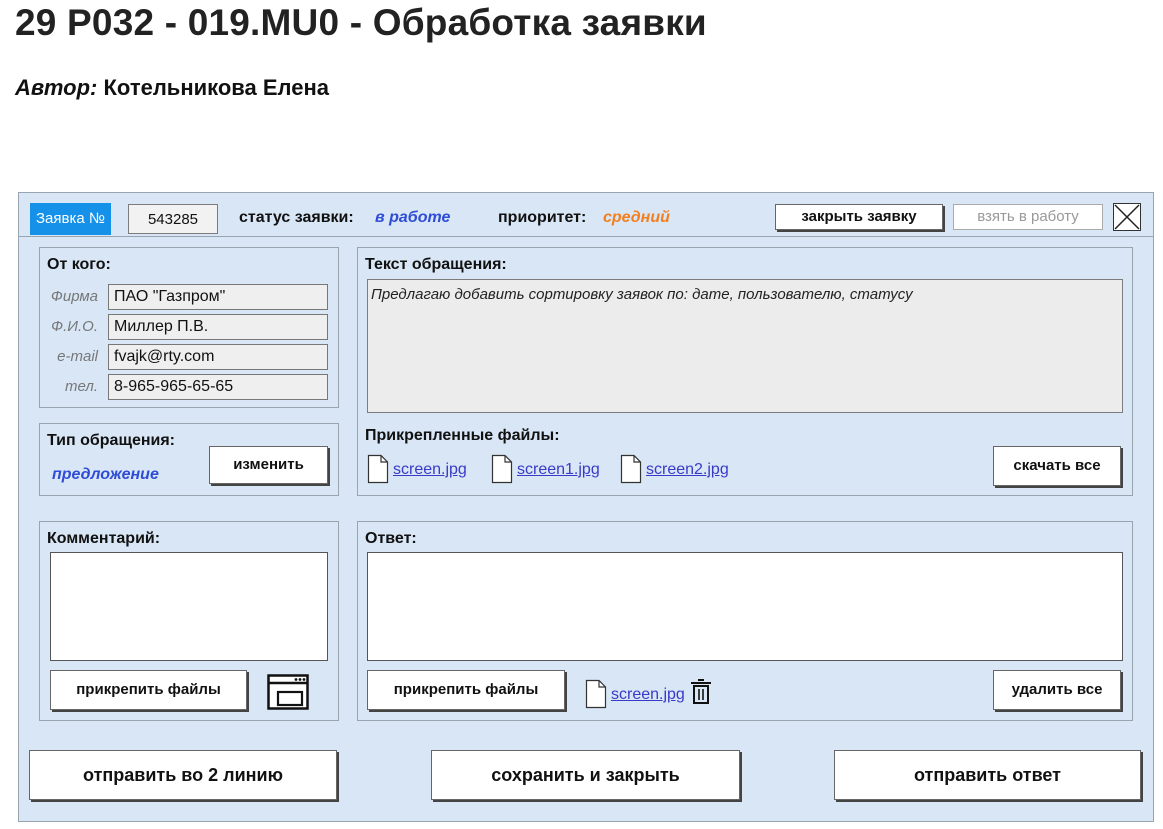  Describe the element at coordinates (636, 217) in the screenshot. I see `priority-value: средний` at that location.